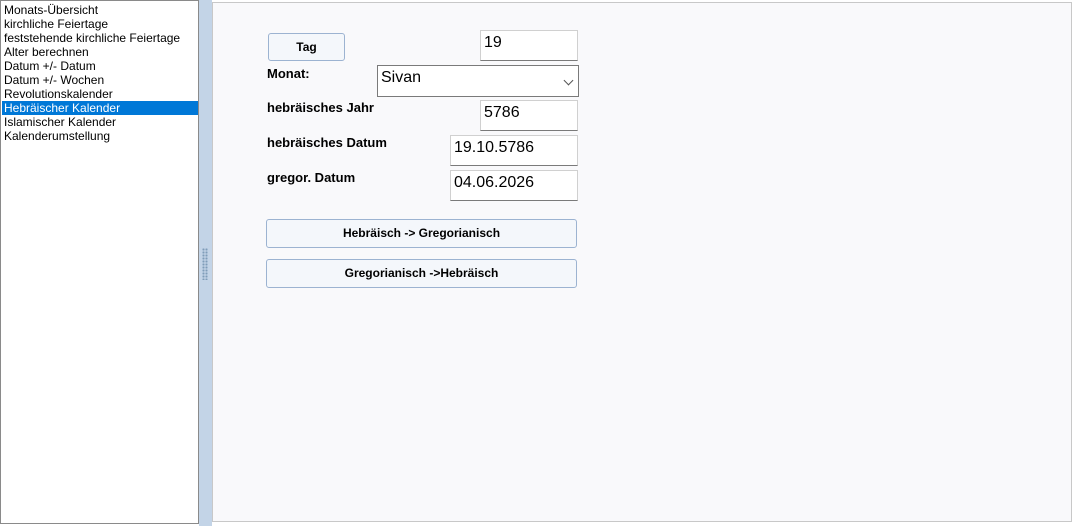 This screenshot has height=526, width=1074. Describe the element at coordinates (100, 52) in the screenshot. I see `list-item-alter-berechnen: Alter berechnen` at that location.